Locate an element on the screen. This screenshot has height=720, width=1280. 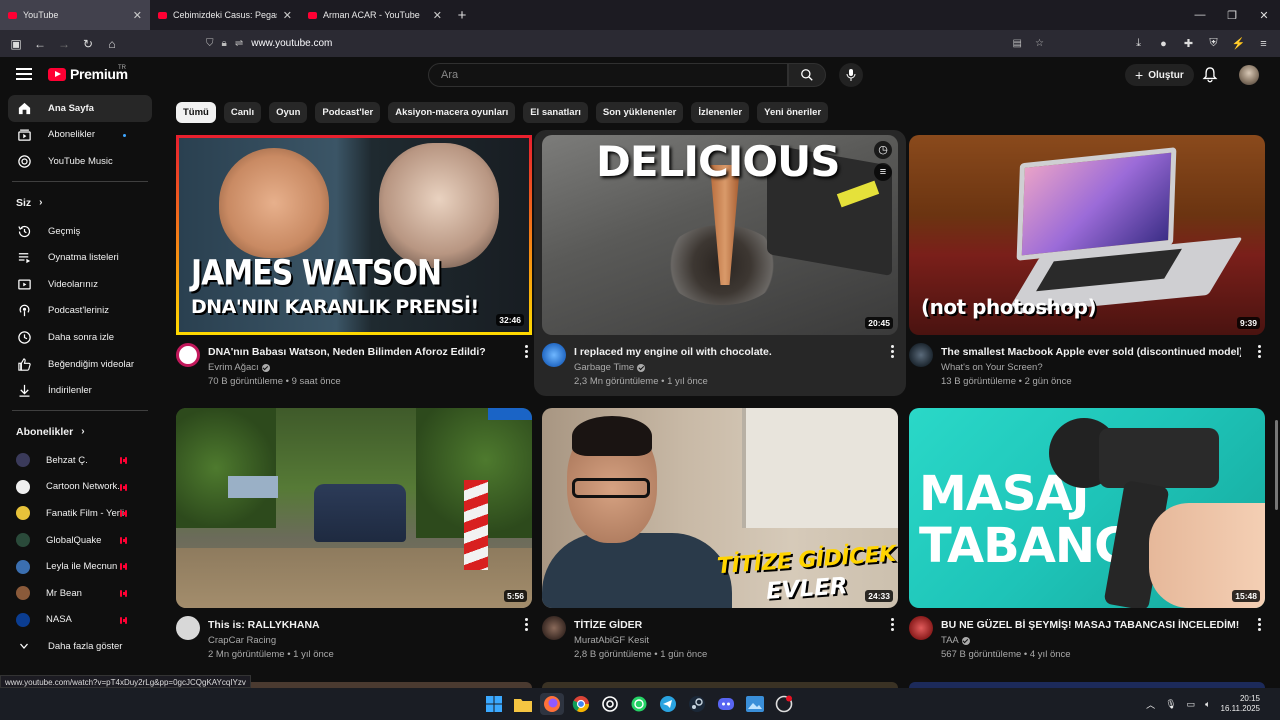
video-title: TİTİZE GİDER is located at coordinates (724, 625).